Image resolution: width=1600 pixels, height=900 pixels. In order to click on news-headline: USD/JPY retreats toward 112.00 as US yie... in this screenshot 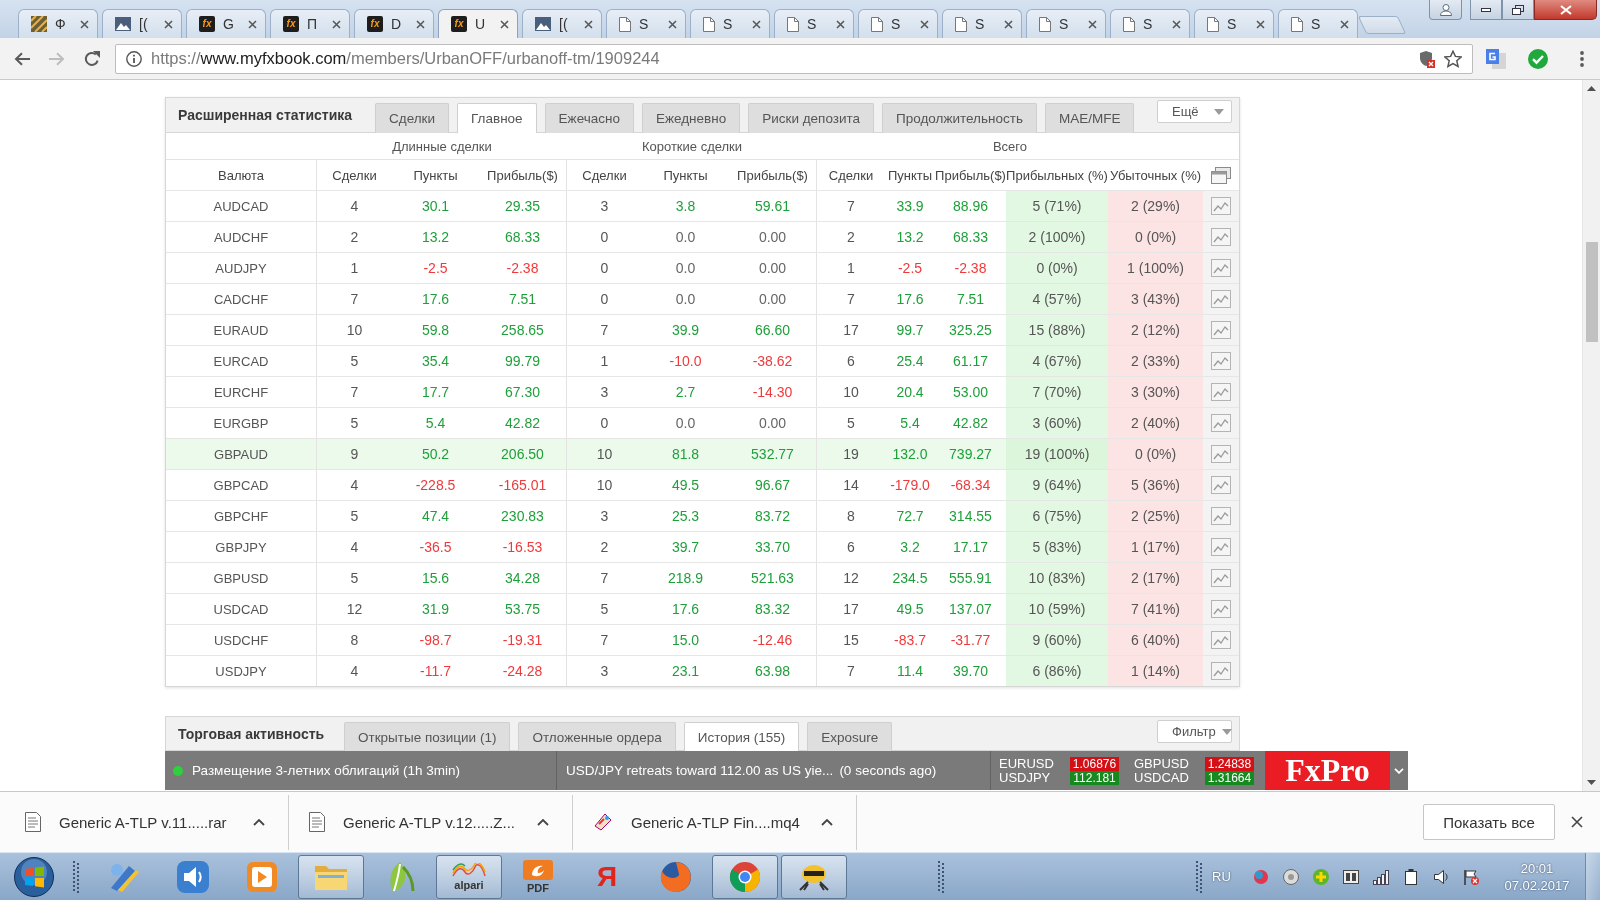, I will do `click(700, 770)`.